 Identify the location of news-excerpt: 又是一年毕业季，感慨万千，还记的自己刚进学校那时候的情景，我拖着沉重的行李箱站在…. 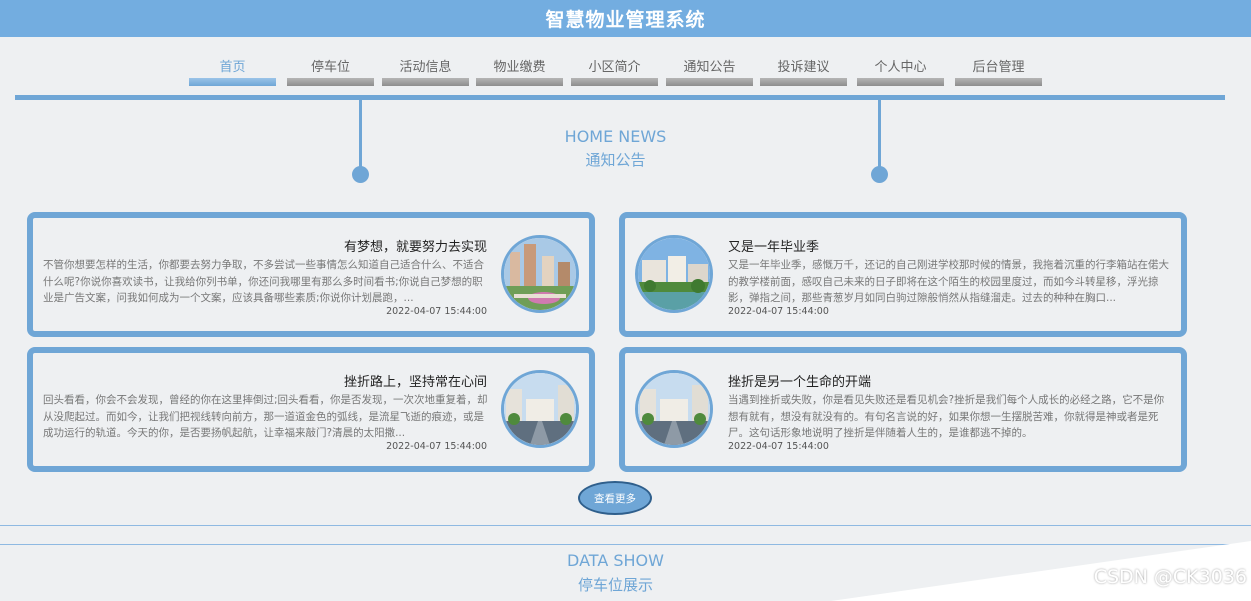
(948, 281).